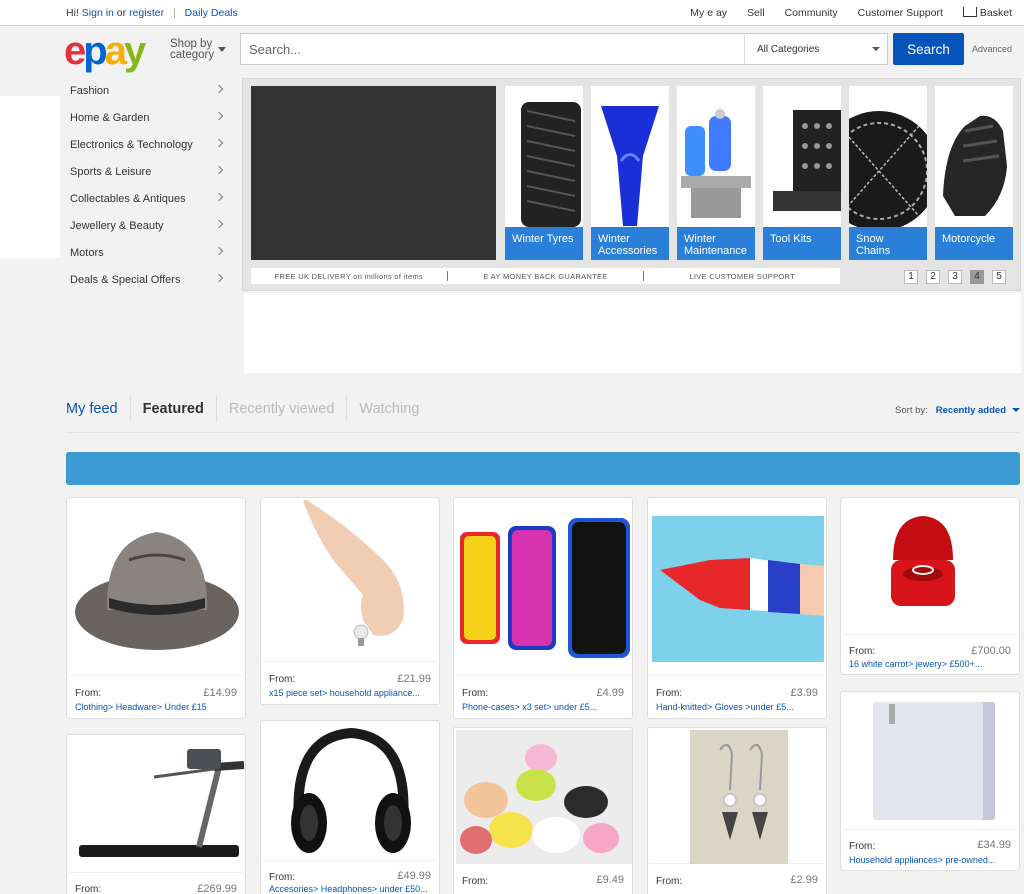 Image resolution: width=1024 pixels, height=894 pixels. I want to click on customer-support-link: Customer Support, so click(900, 13).